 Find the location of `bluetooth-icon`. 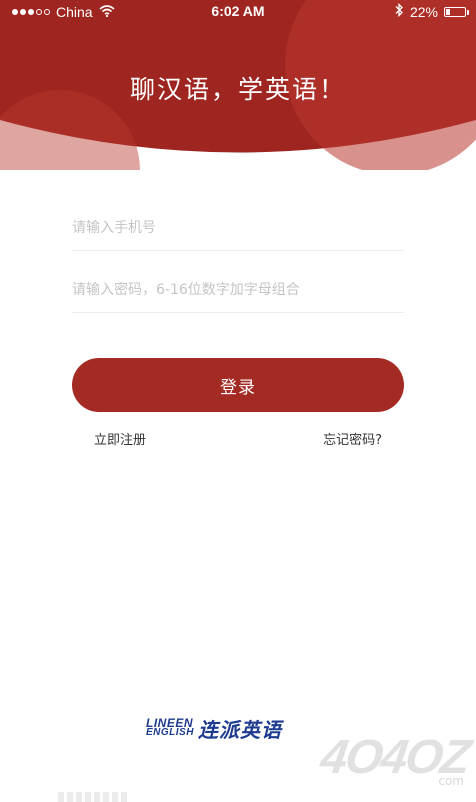

bluetooth-icon is located at coordinates (399, 11).